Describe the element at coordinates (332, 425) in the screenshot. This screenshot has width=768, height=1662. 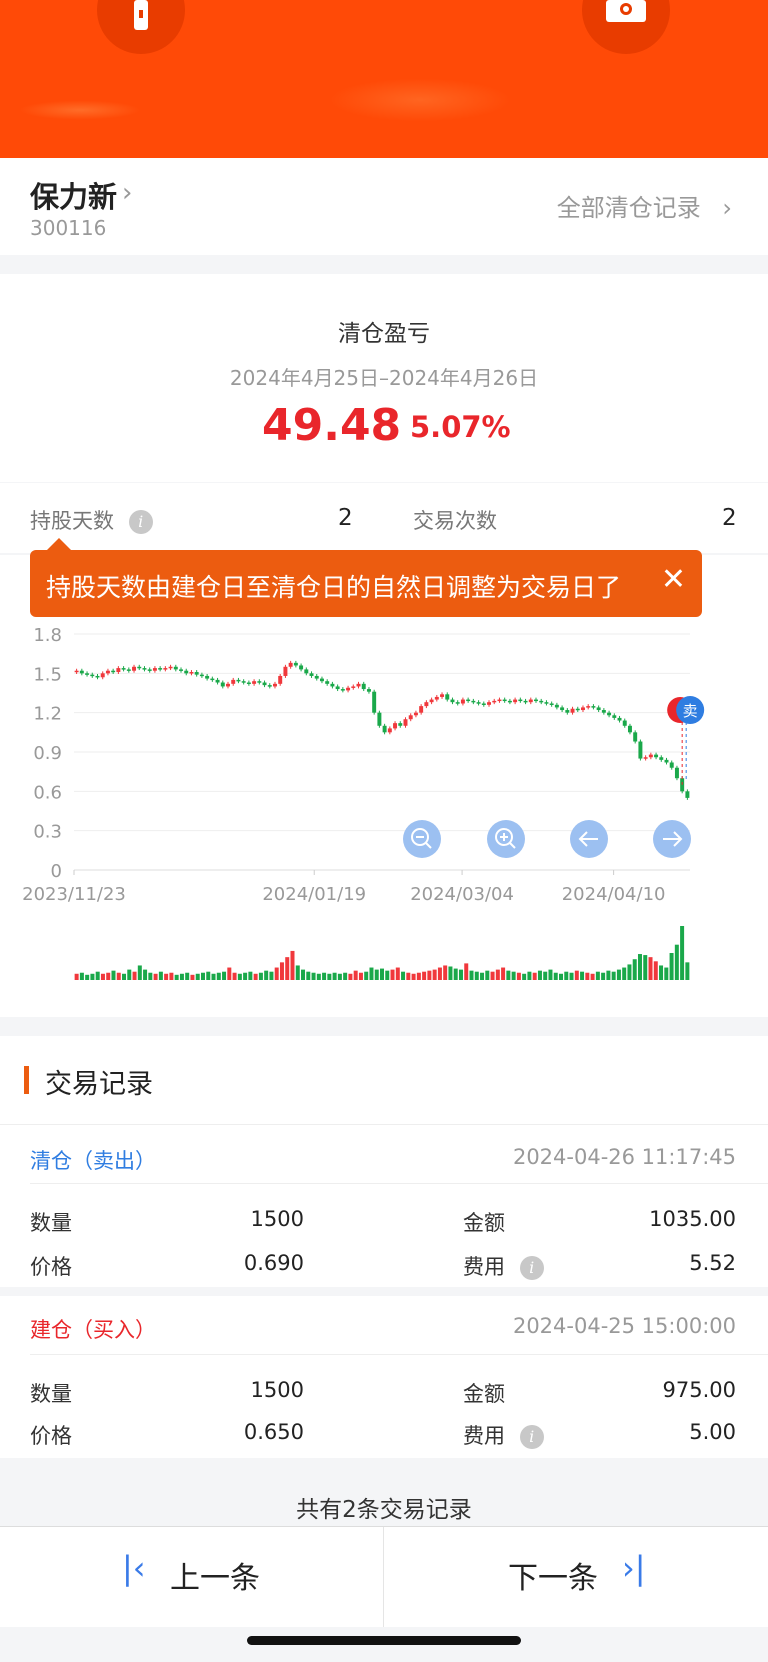
I see `profit-amount: 49.48` at that location.